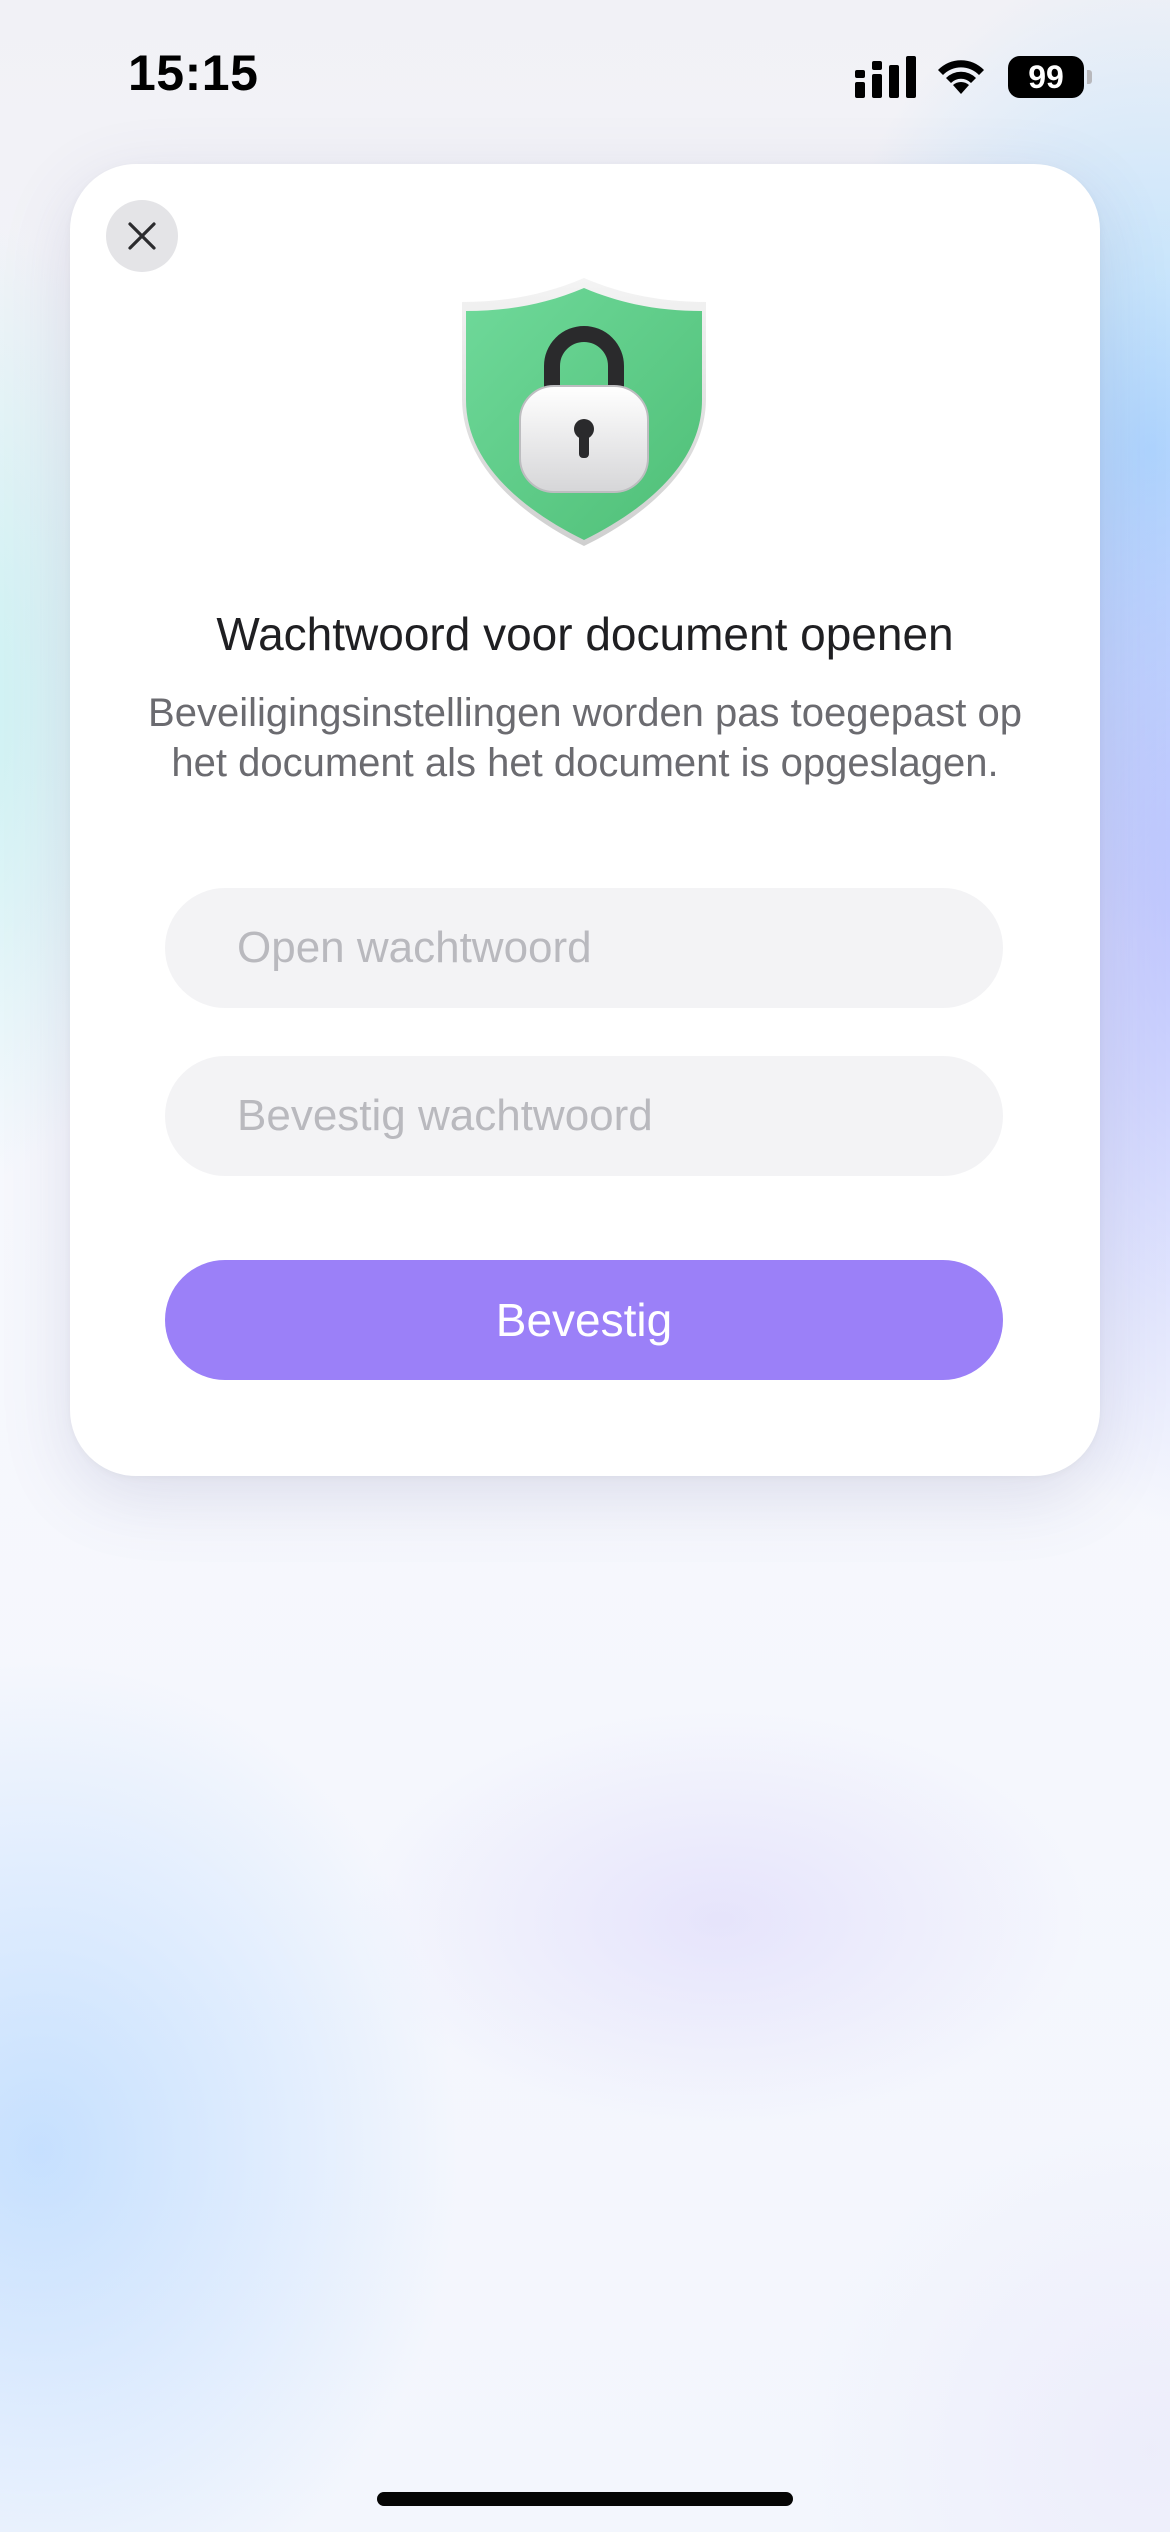  I want to click on shield-lock-icon, so click(584, 412).